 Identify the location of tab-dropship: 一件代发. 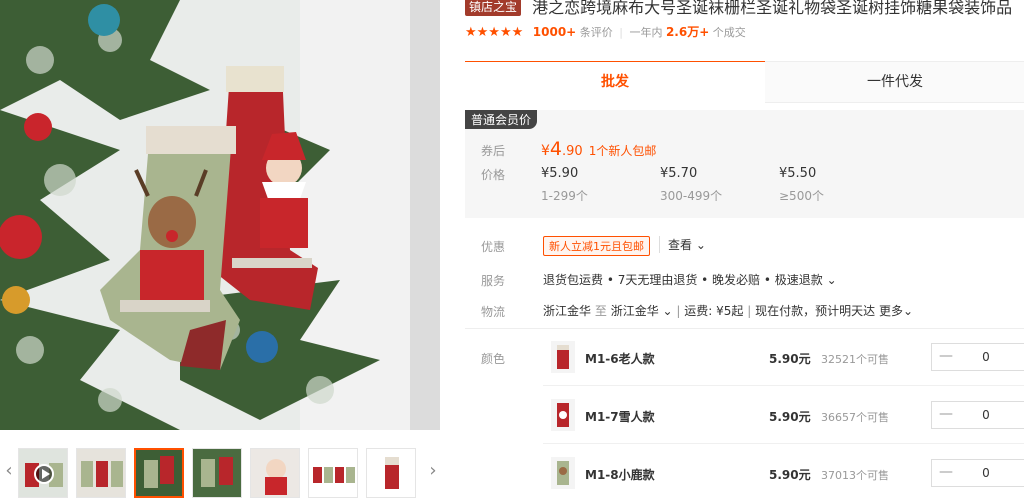
(894, 82).